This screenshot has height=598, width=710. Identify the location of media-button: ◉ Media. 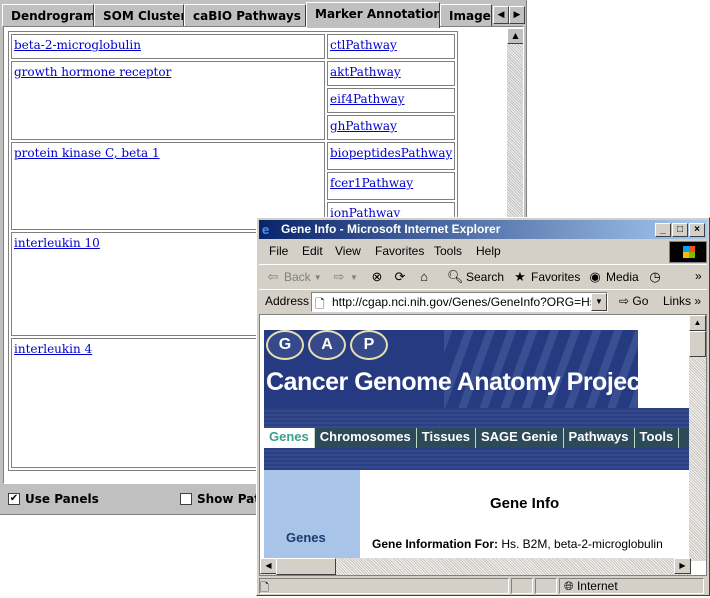
(613, 277).